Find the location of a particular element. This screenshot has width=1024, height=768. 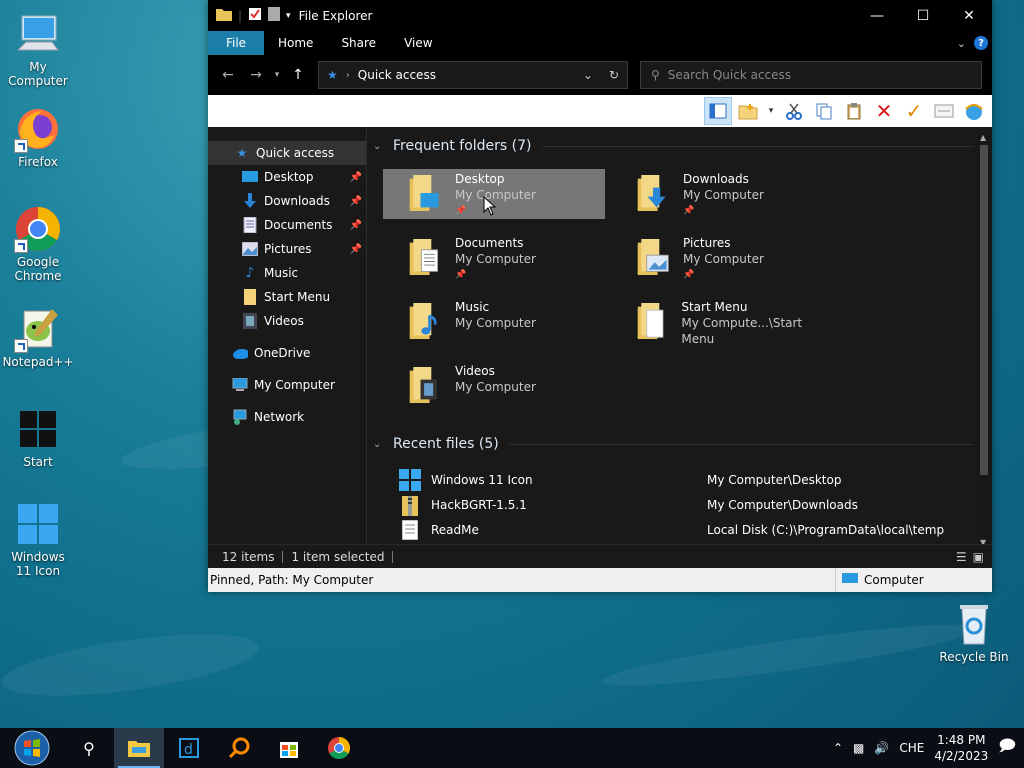

tile-location: My Computer is located at coordinates (495, 387).